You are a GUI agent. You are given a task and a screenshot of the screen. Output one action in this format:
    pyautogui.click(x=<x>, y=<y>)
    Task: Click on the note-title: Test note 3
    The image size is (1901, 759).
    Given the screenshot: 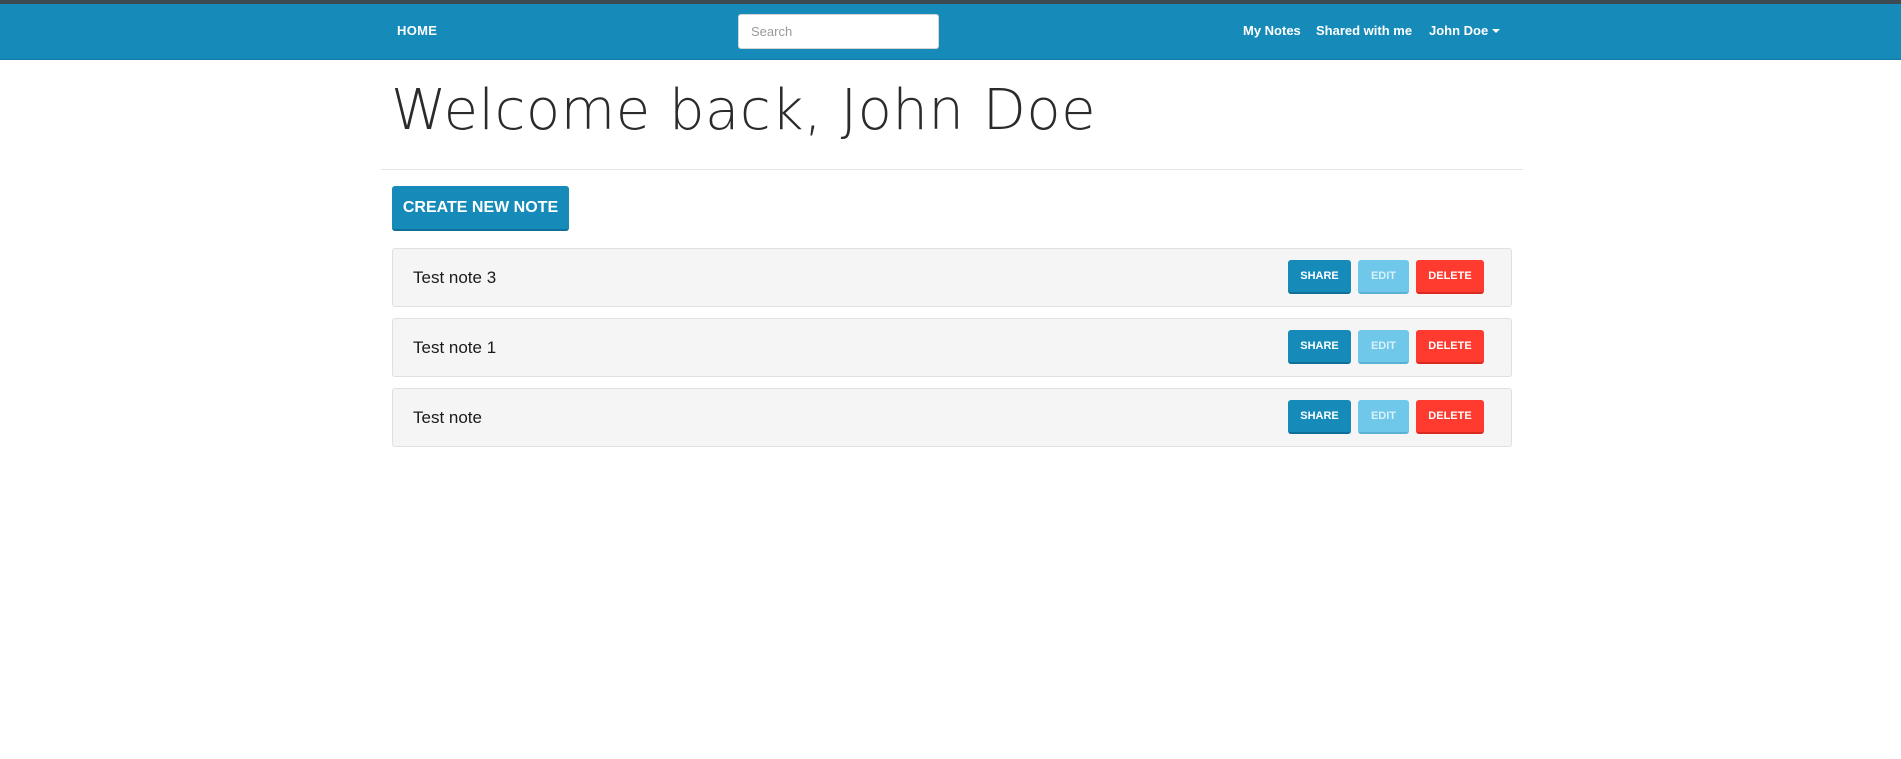 What is the action you would take?
    pyautogui.click(x=454, y=278)
    